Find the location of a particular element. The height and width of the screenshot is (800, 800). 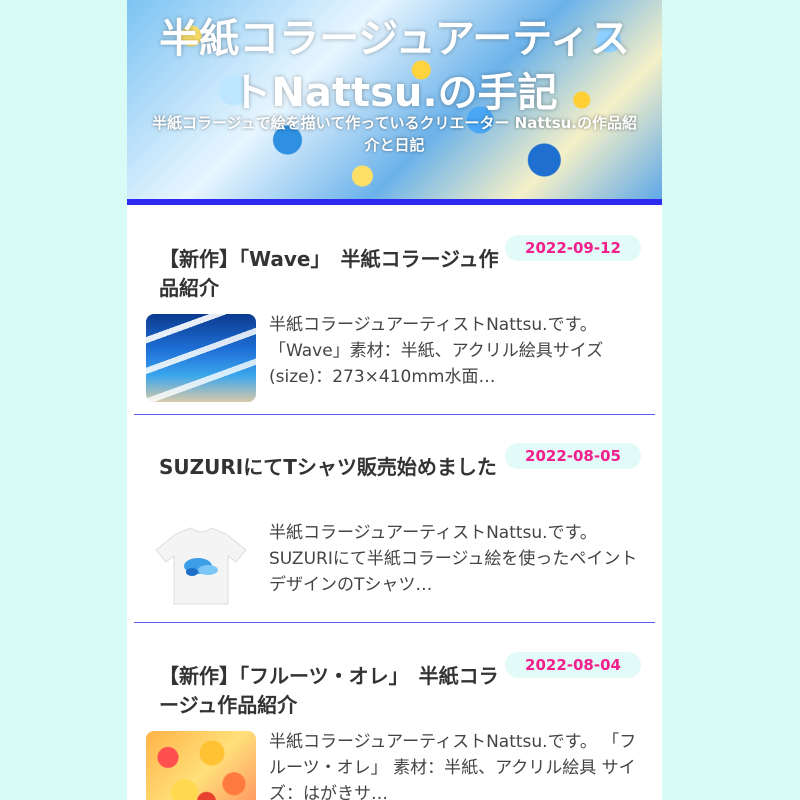

tshirt-icon is located at coordinates (201, 566).